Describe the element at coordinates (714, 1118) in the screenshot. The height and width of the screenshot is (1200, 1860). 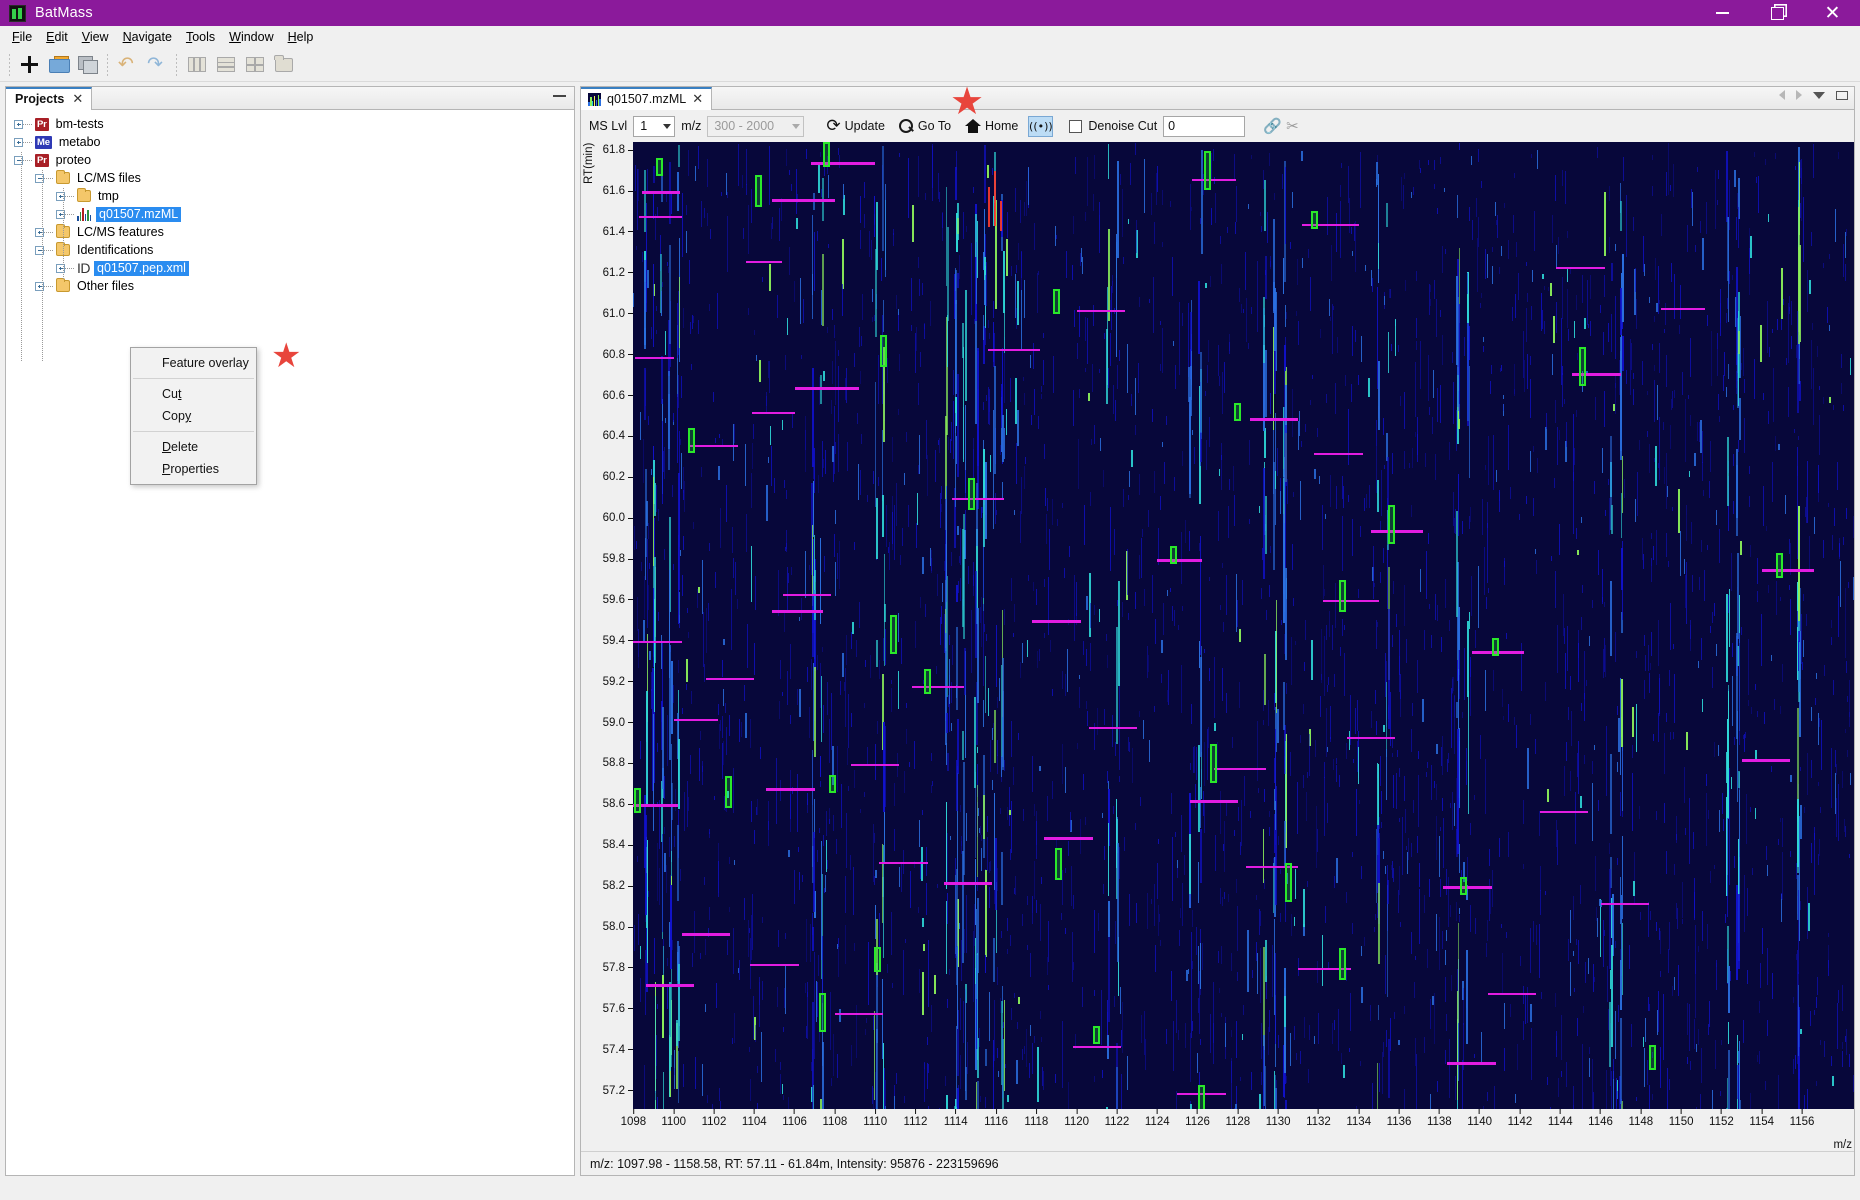
I see `x-axis-tick: 1102` at that location.